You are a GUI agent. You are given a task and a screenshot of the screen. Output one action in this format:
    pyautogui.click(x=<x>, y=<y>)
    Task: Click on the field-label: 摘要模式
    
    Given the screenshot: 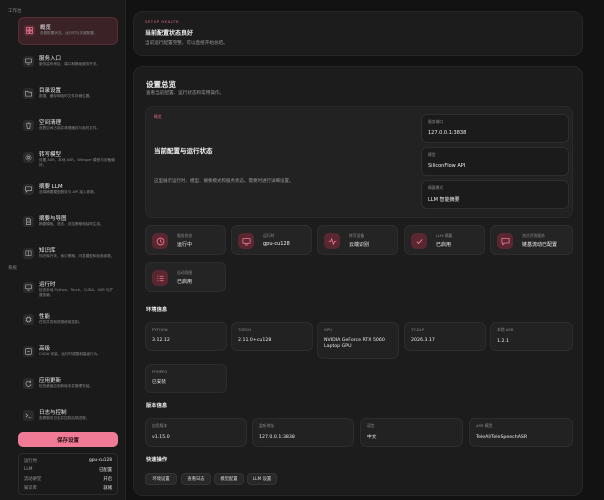 What is the action you would take?
    pyautogui.click(x=436, y=187)
    